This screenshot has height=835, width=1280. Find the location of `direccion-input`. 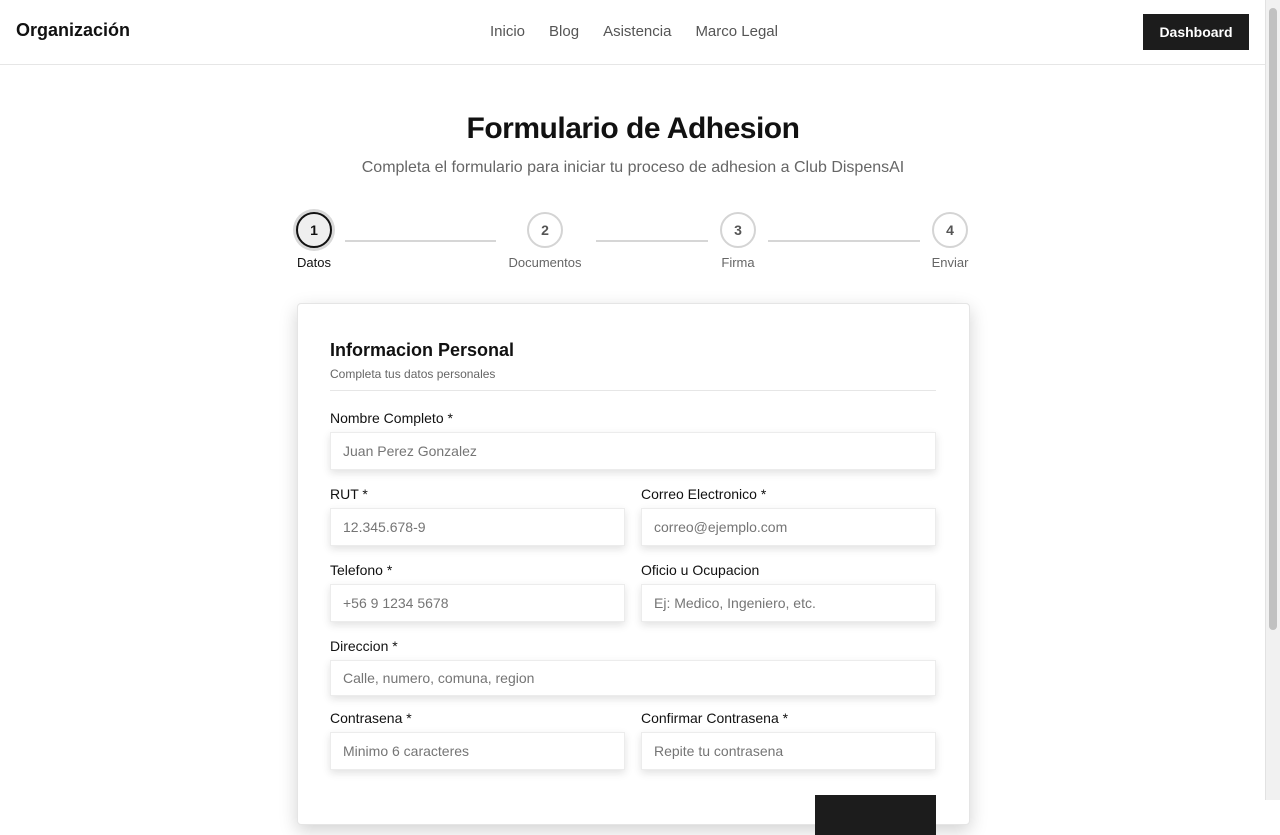

direccion-input is located at coordinates (633, 678).